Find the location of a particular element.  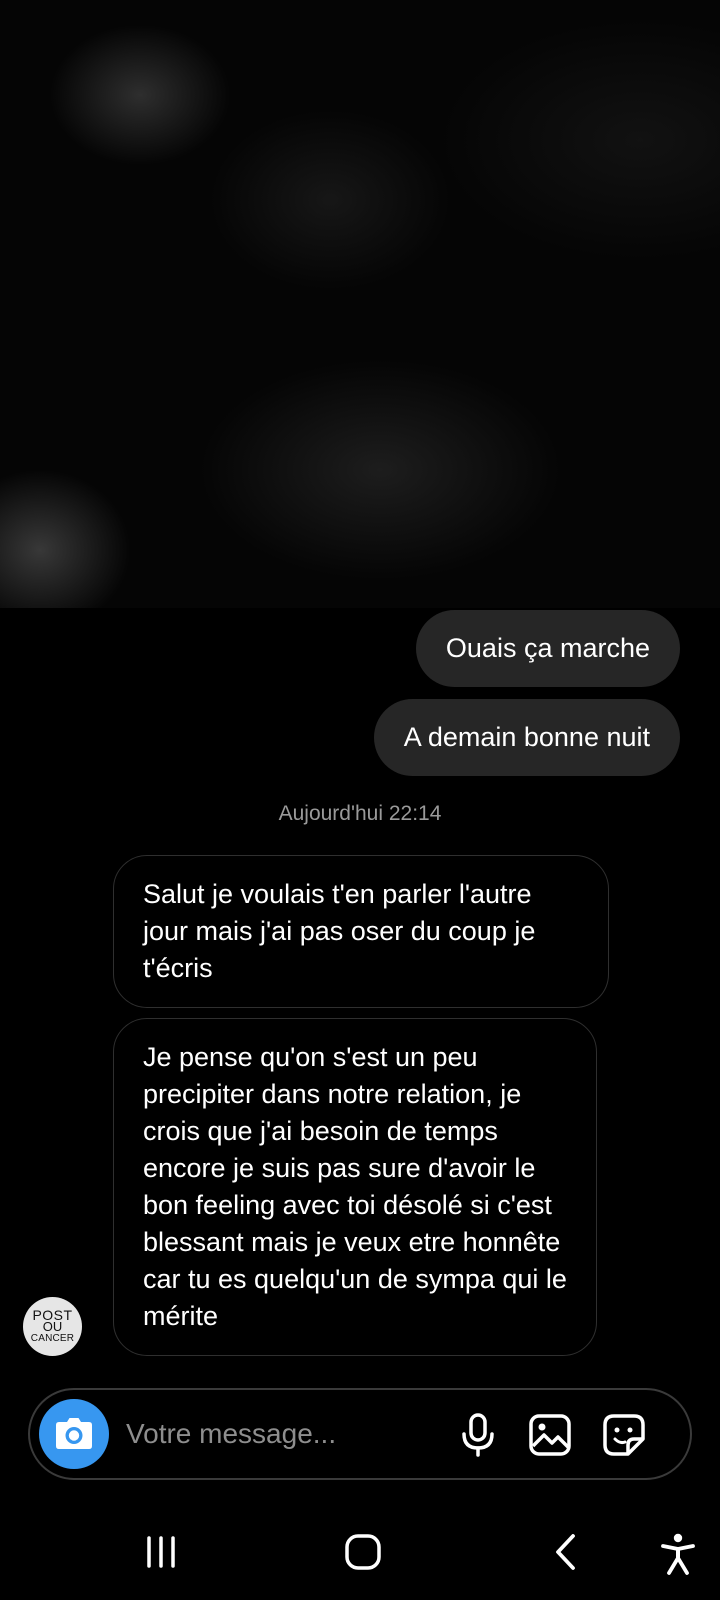

message-timestamp: Aujourd'hui 22:14 is located at coordinates (360, 813).